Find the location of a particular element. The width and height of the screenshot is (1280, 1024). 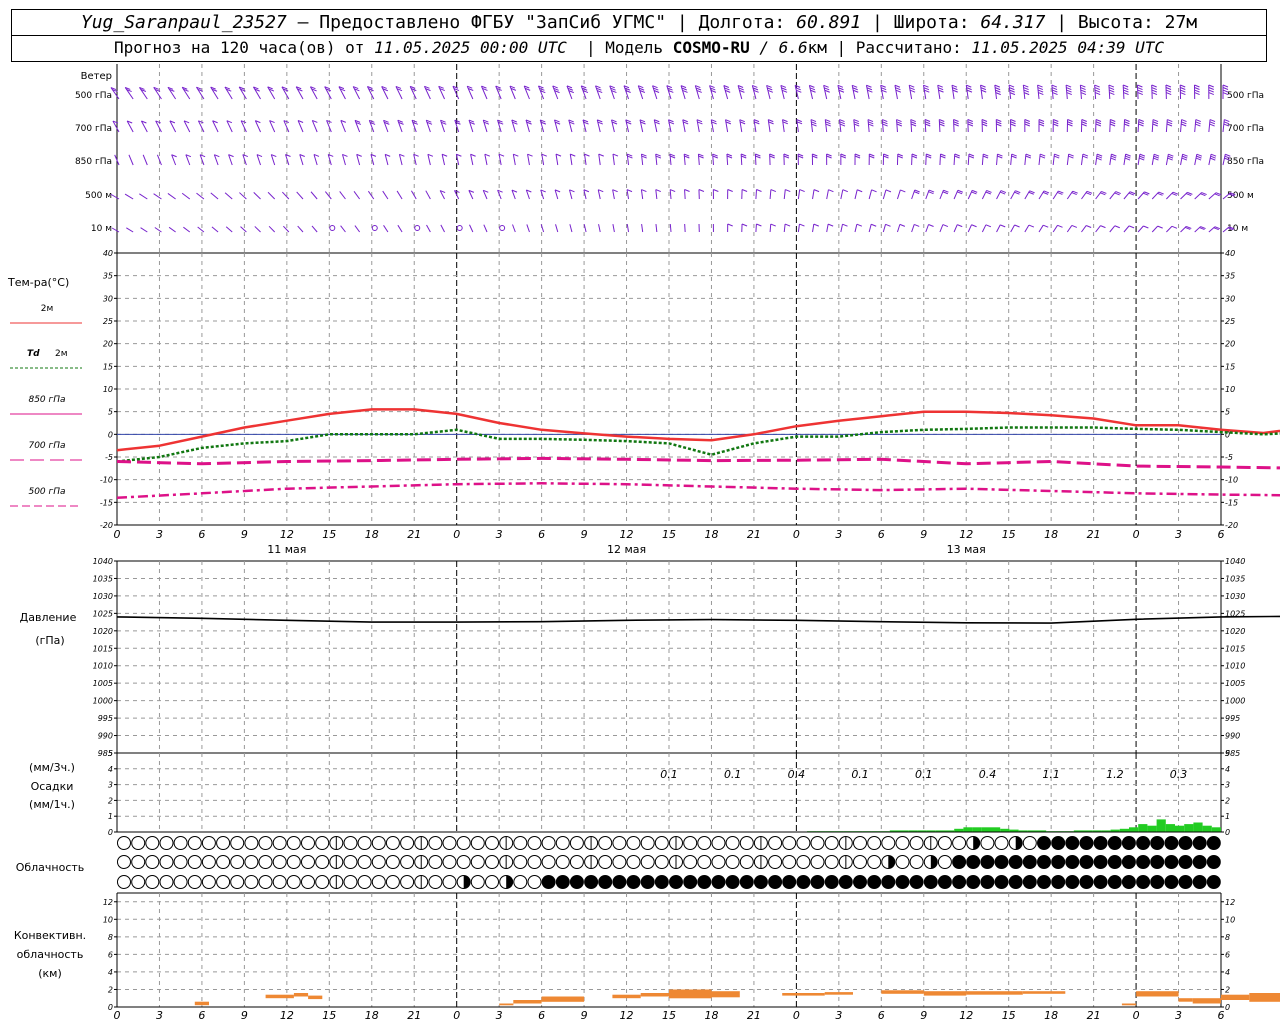

conv-xtick-label: 0 is located at coordinates (1136, 1015).